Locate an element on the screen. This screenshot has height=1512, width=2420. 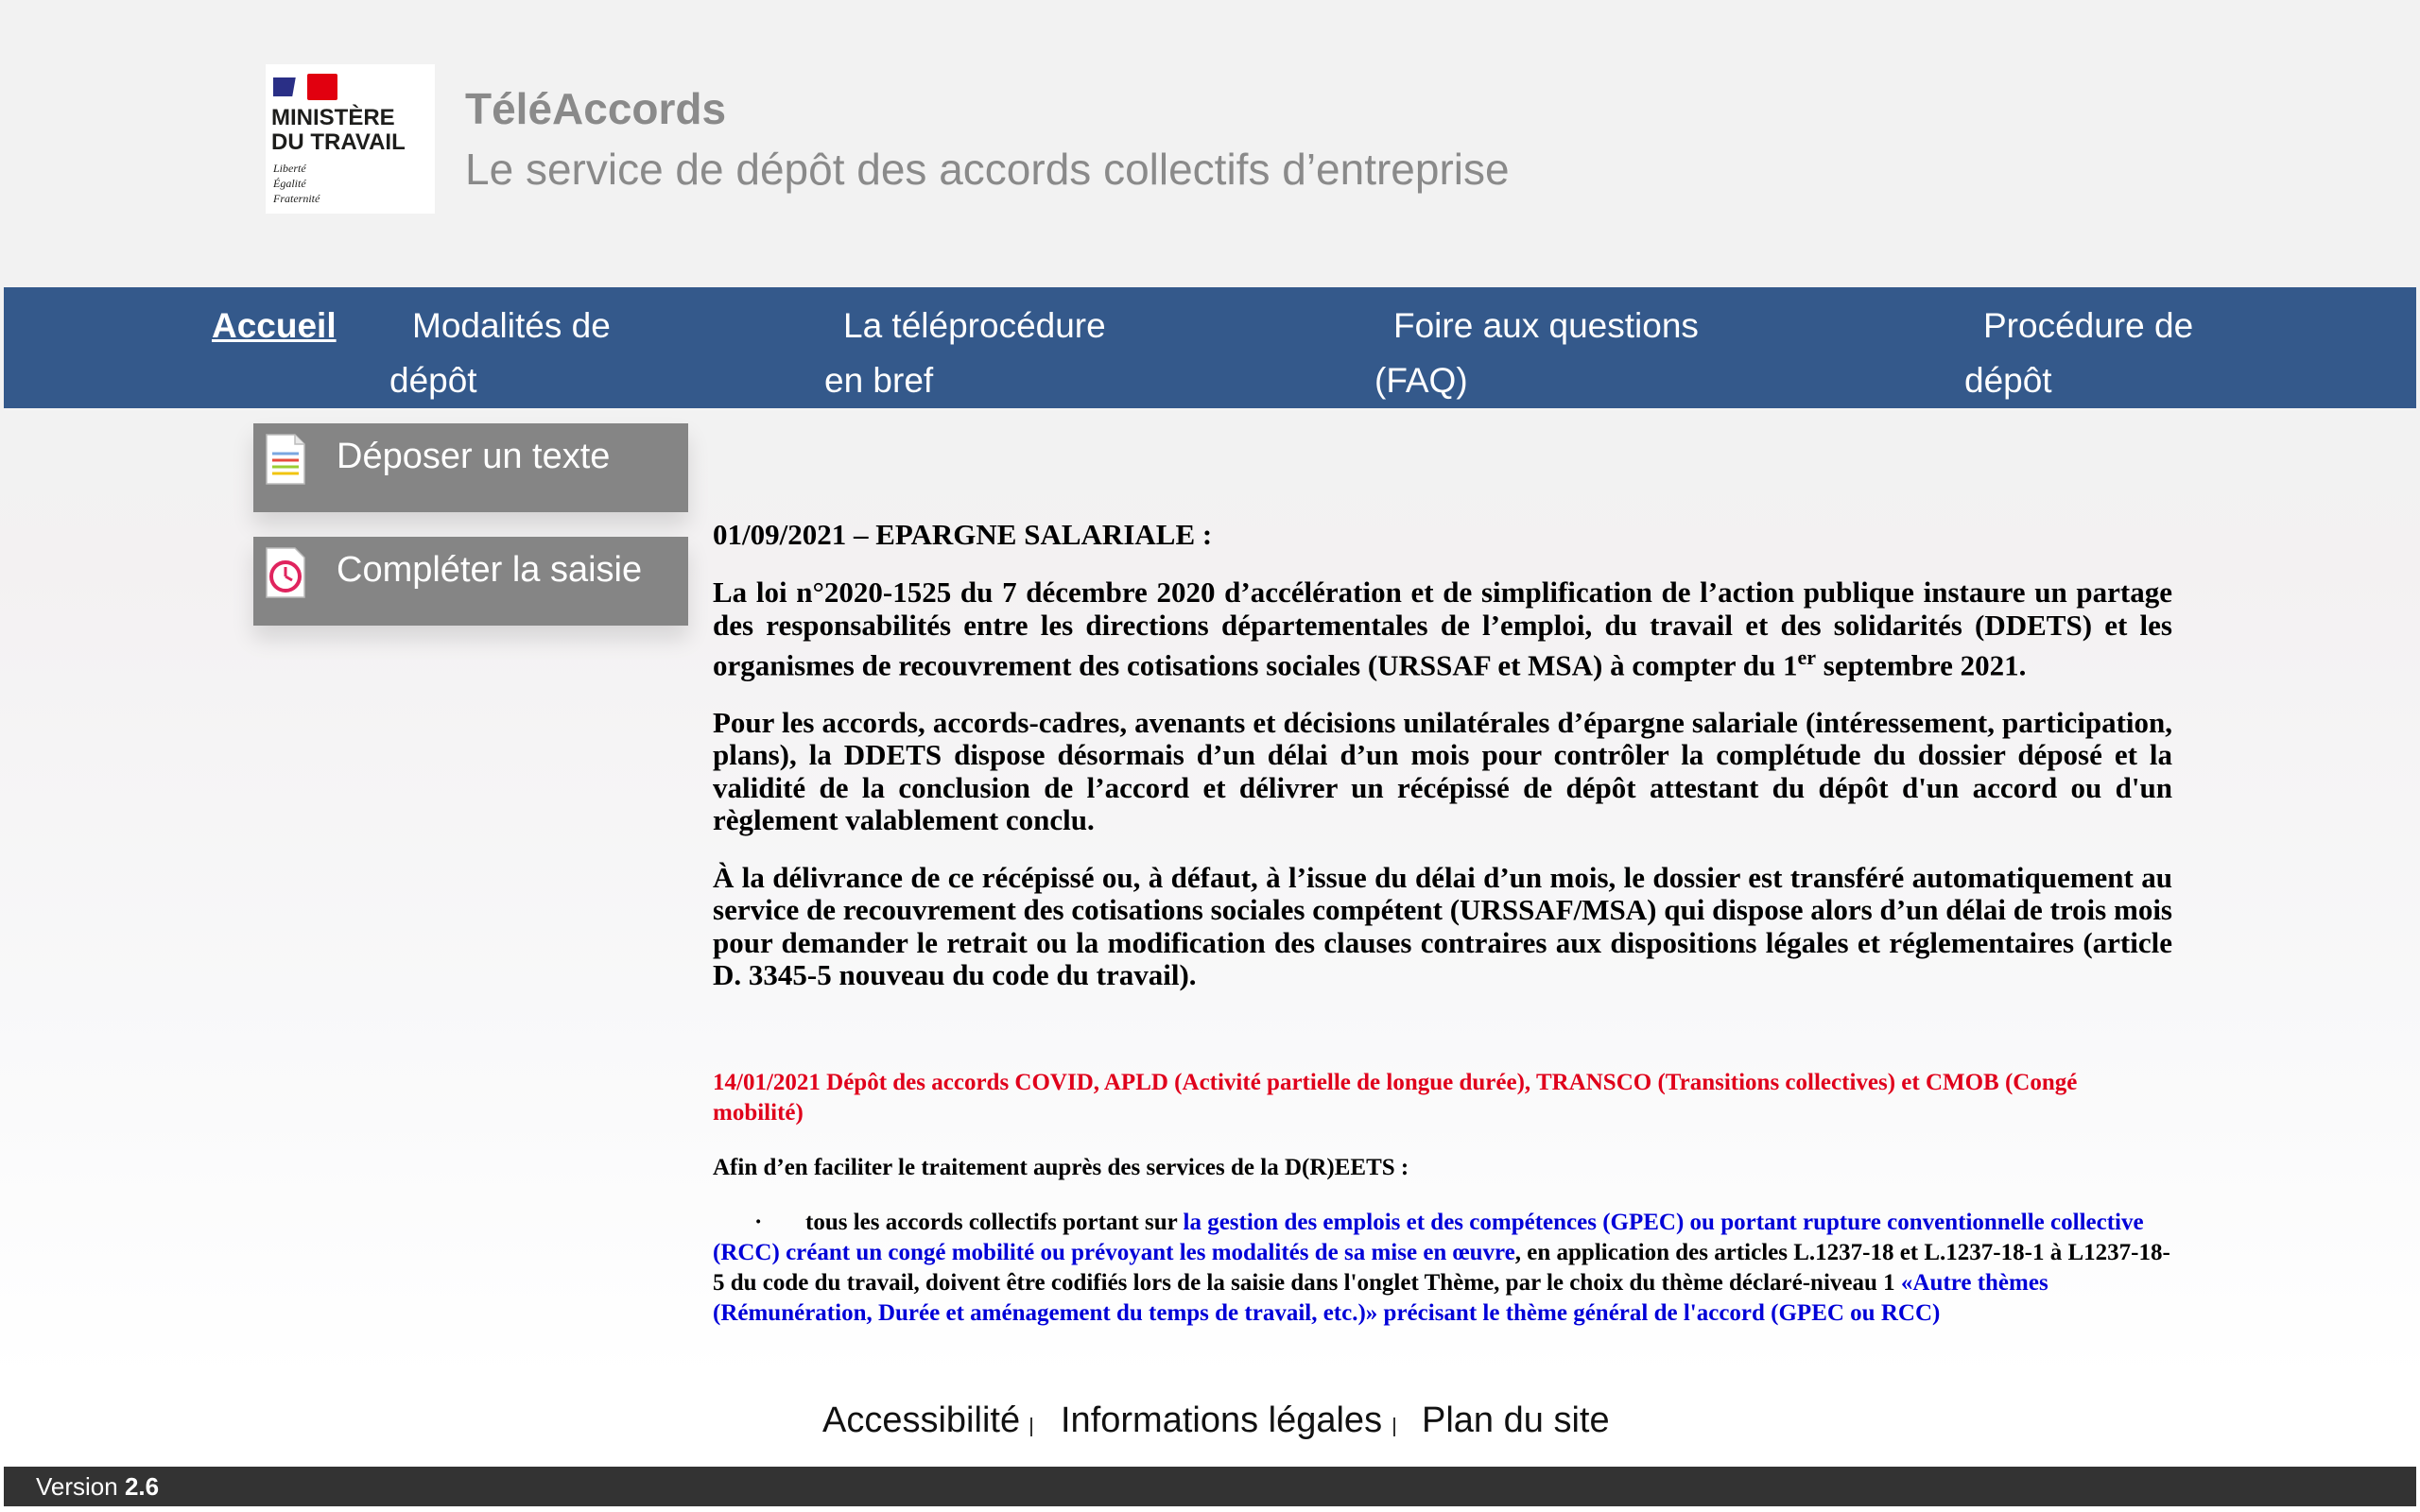
marianne-flag-icon is located at coordinates (306, 87).